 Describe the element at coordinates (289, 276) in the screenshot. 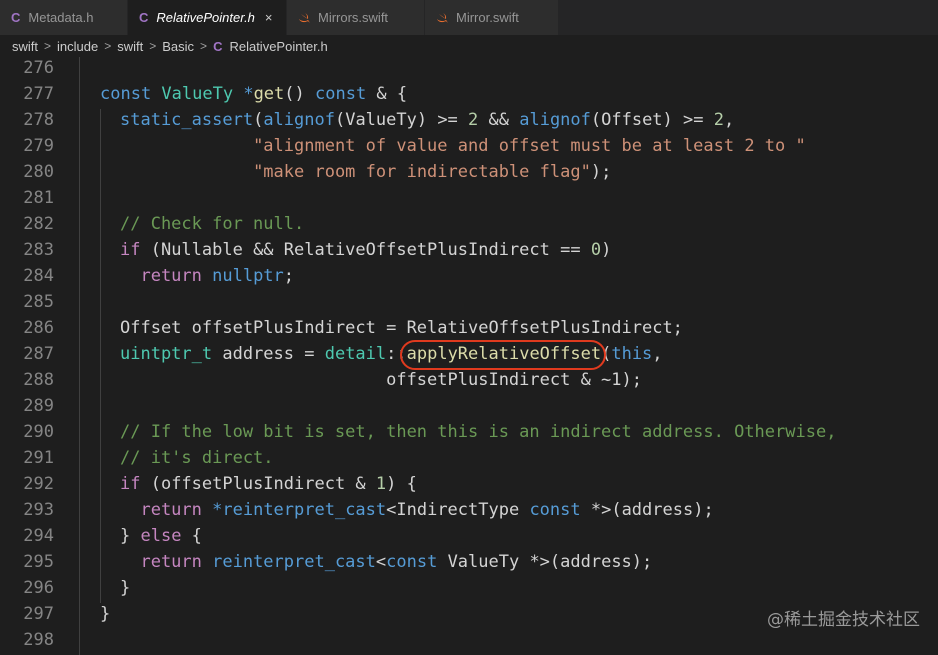

I see `code-text: ;` at that location.